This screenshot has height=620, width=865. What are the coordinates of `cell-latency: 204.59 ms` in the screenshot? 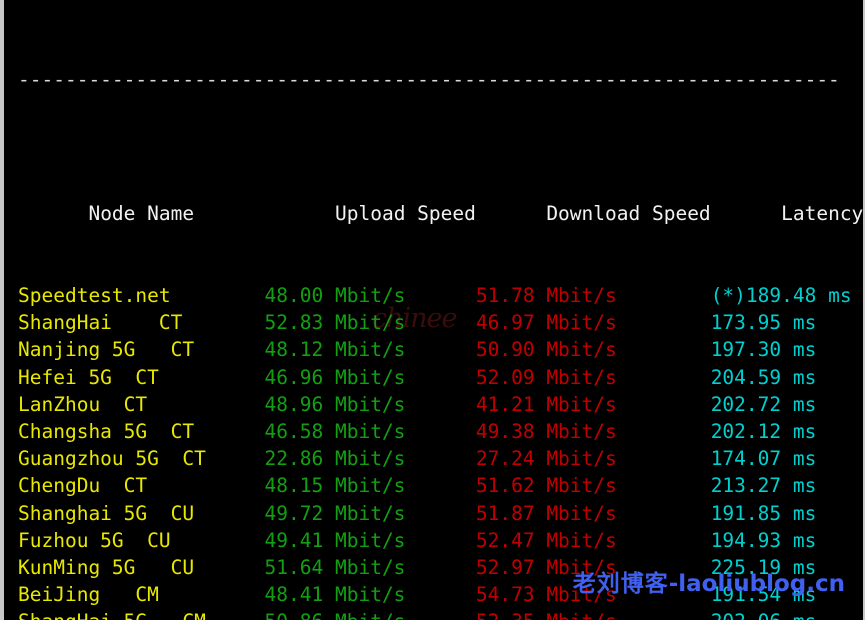 It's located at (763, 377).